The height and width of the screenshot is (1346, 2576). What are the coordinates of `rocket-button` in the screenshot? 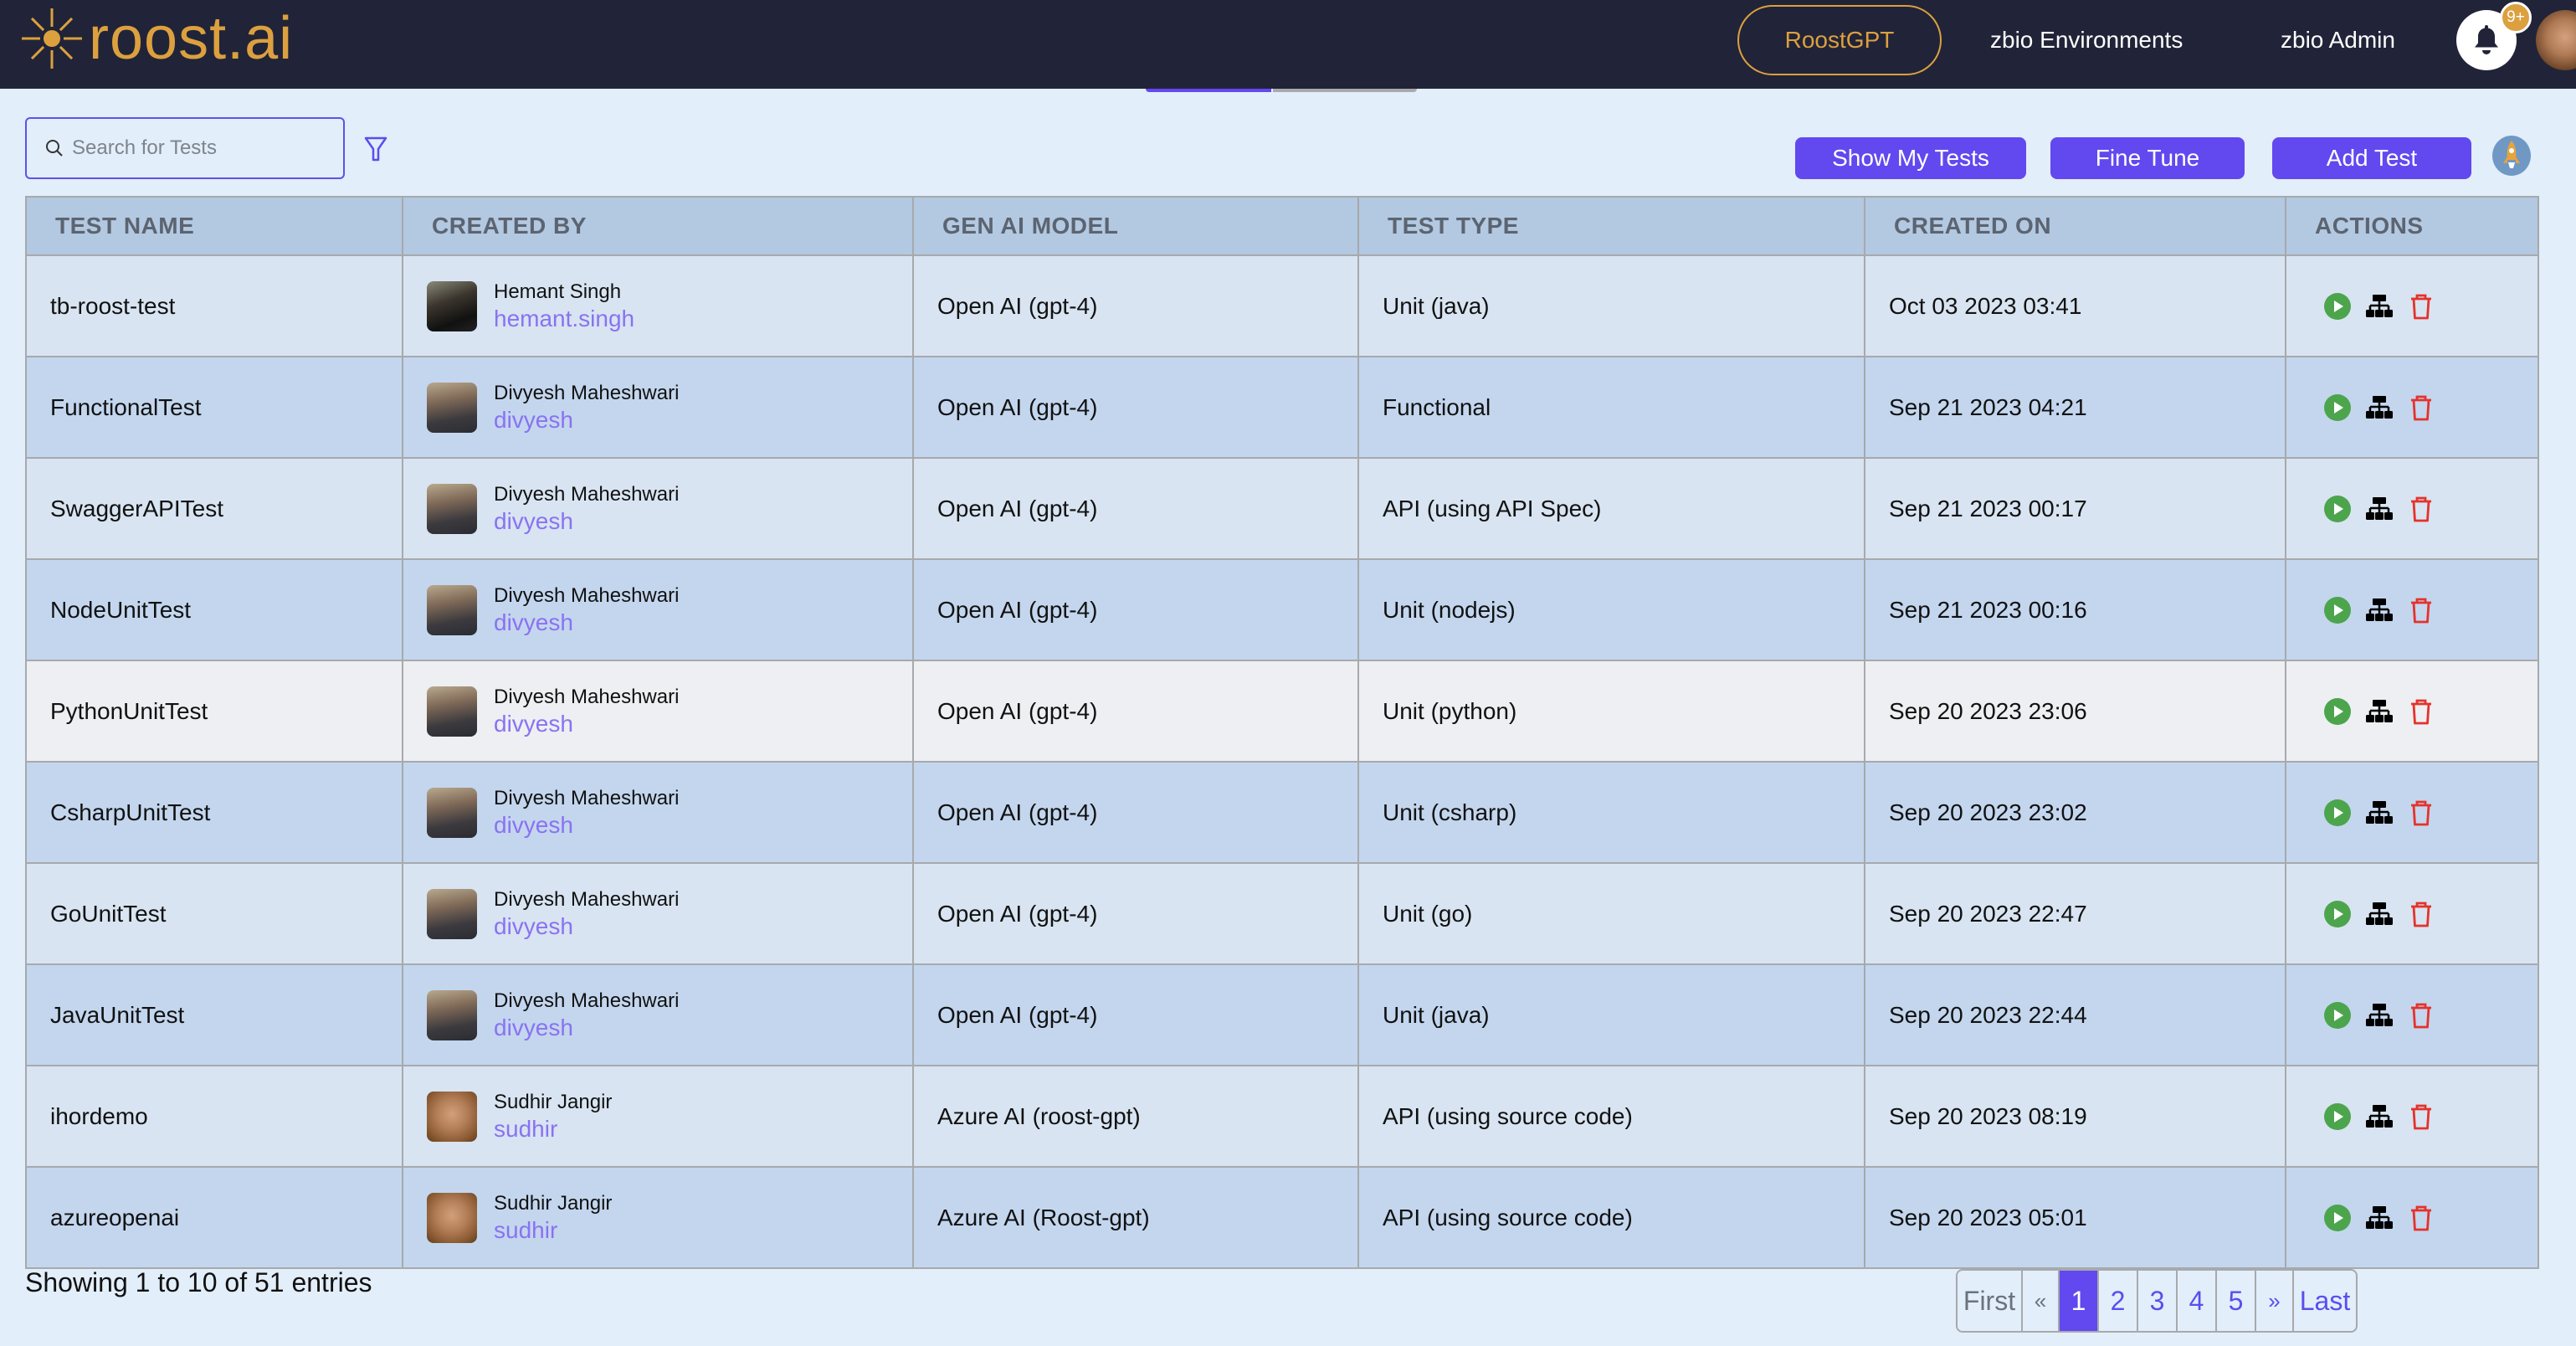 It's located at (2511, 156).